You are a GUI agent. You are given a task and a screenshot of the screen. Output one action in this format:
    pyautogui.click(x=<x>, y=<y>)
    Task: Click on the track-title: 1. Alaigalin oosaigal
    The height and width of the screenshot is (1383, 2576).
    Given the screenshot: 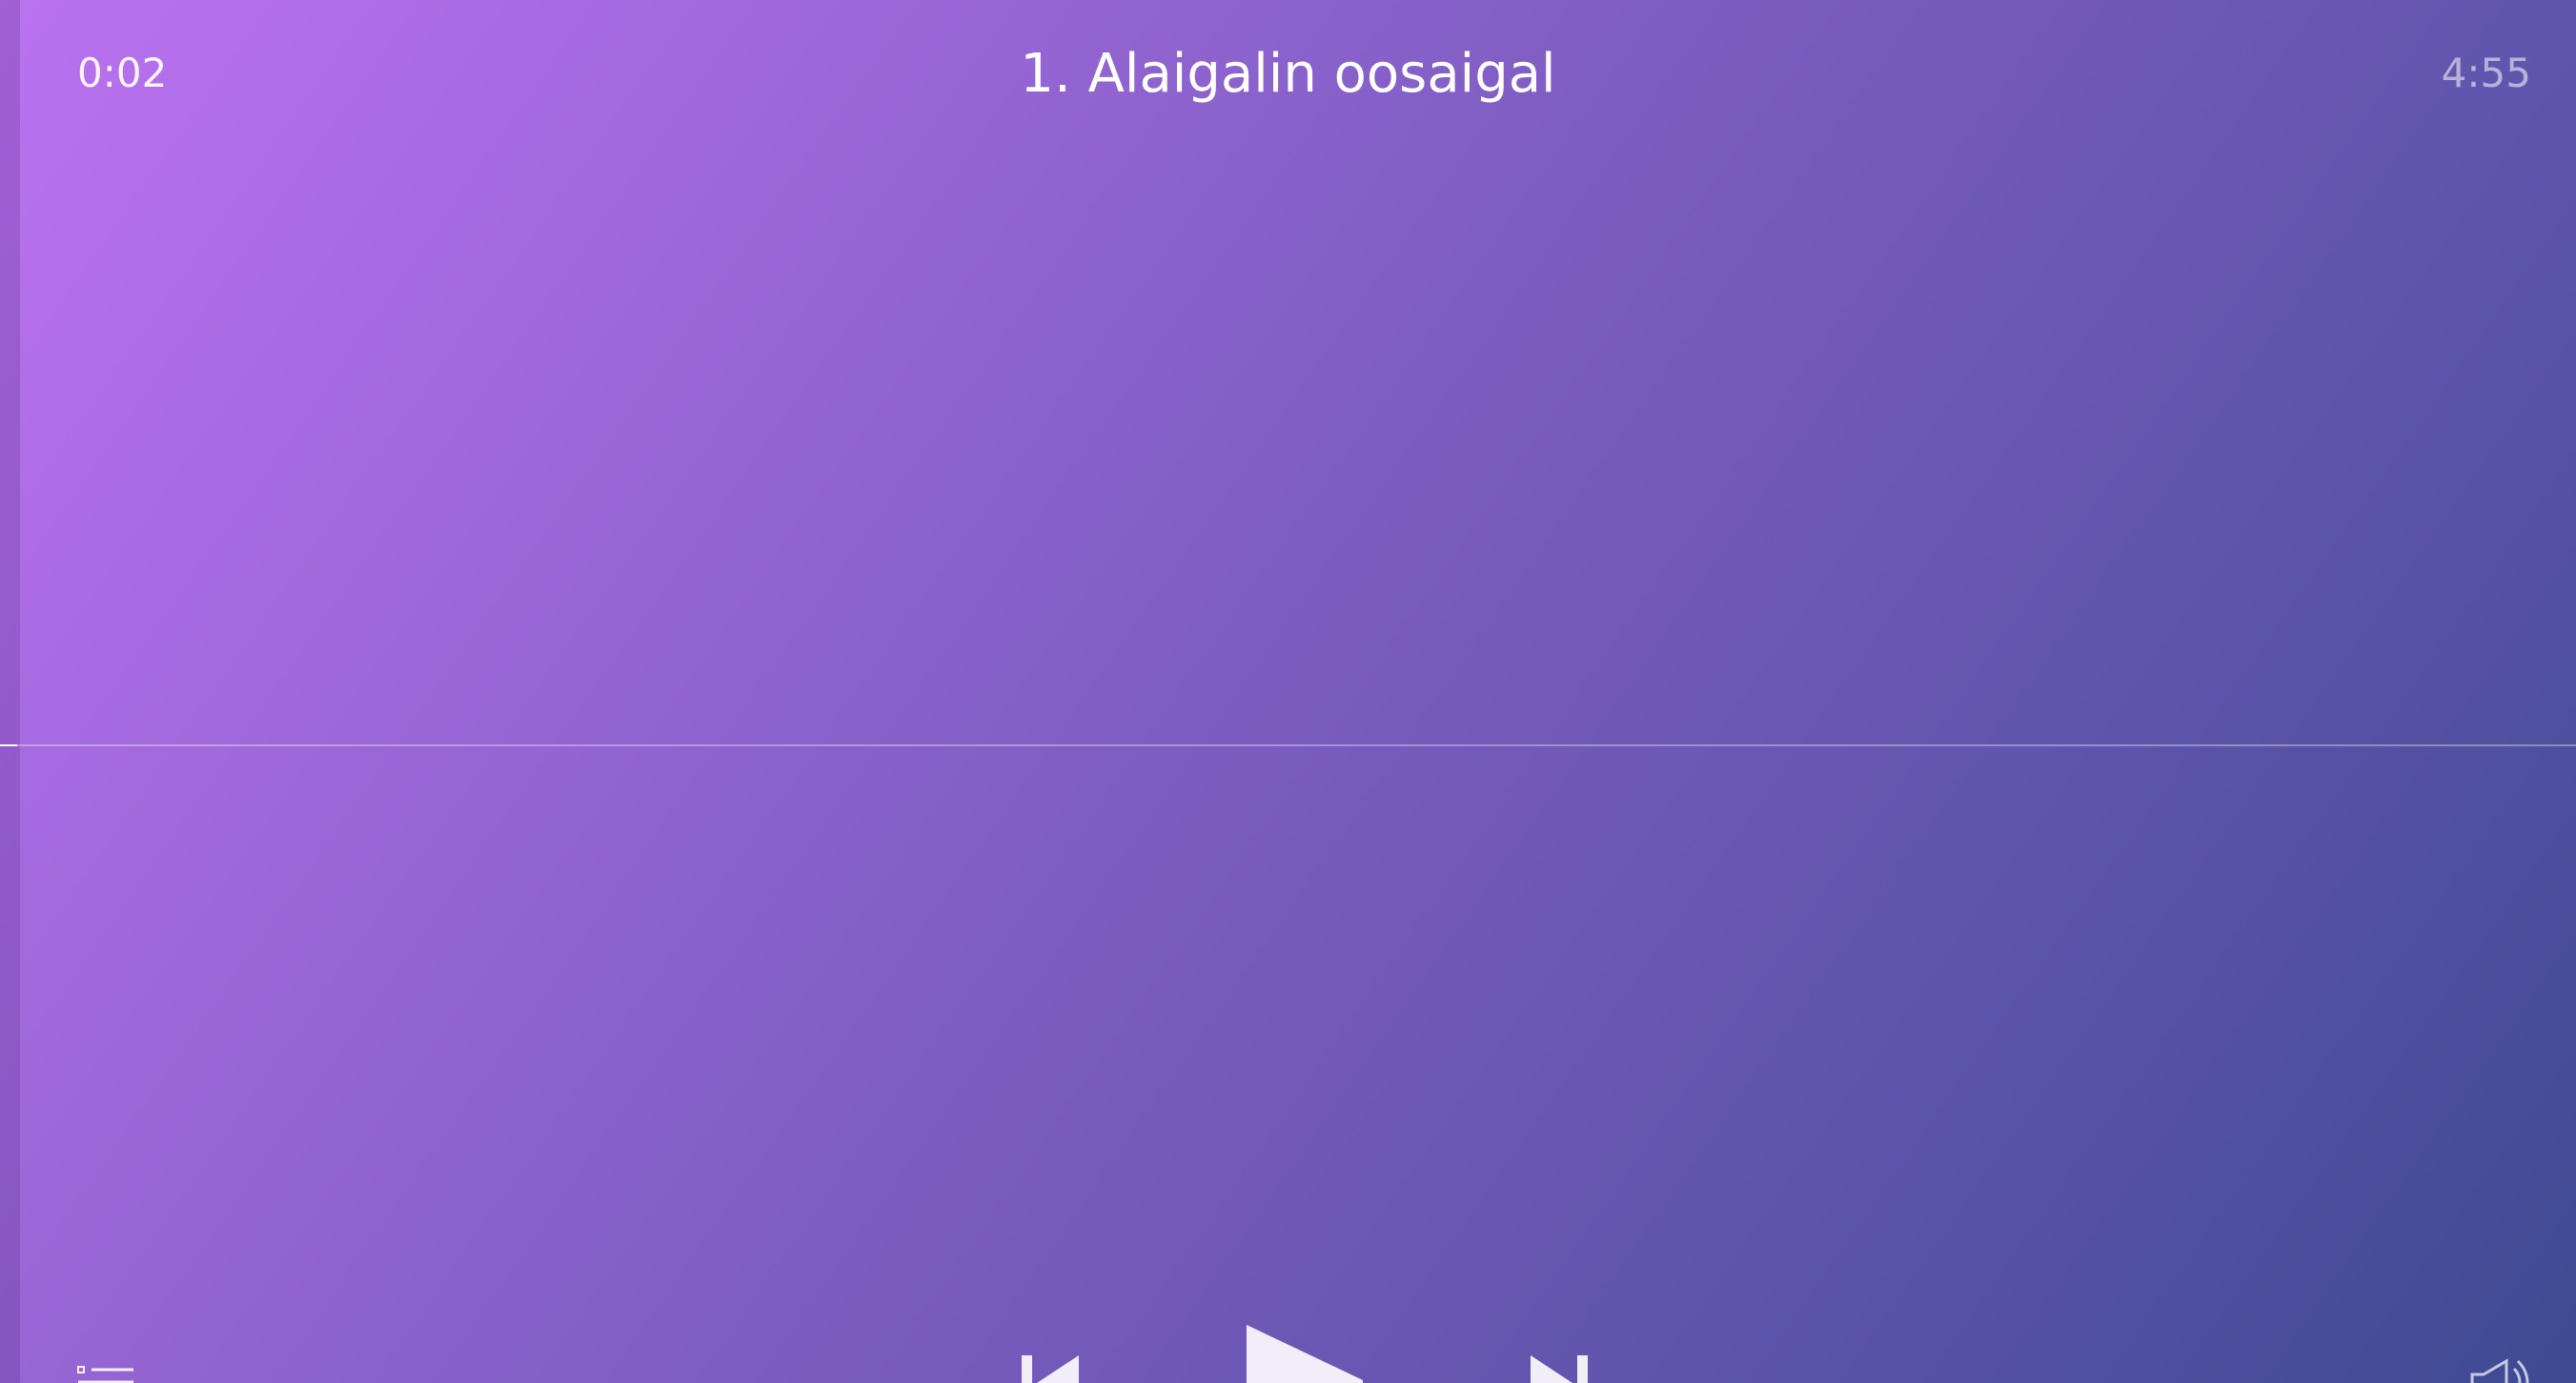 What is the action you would take?
    pyautogui.click(x=1288, y=74)
    